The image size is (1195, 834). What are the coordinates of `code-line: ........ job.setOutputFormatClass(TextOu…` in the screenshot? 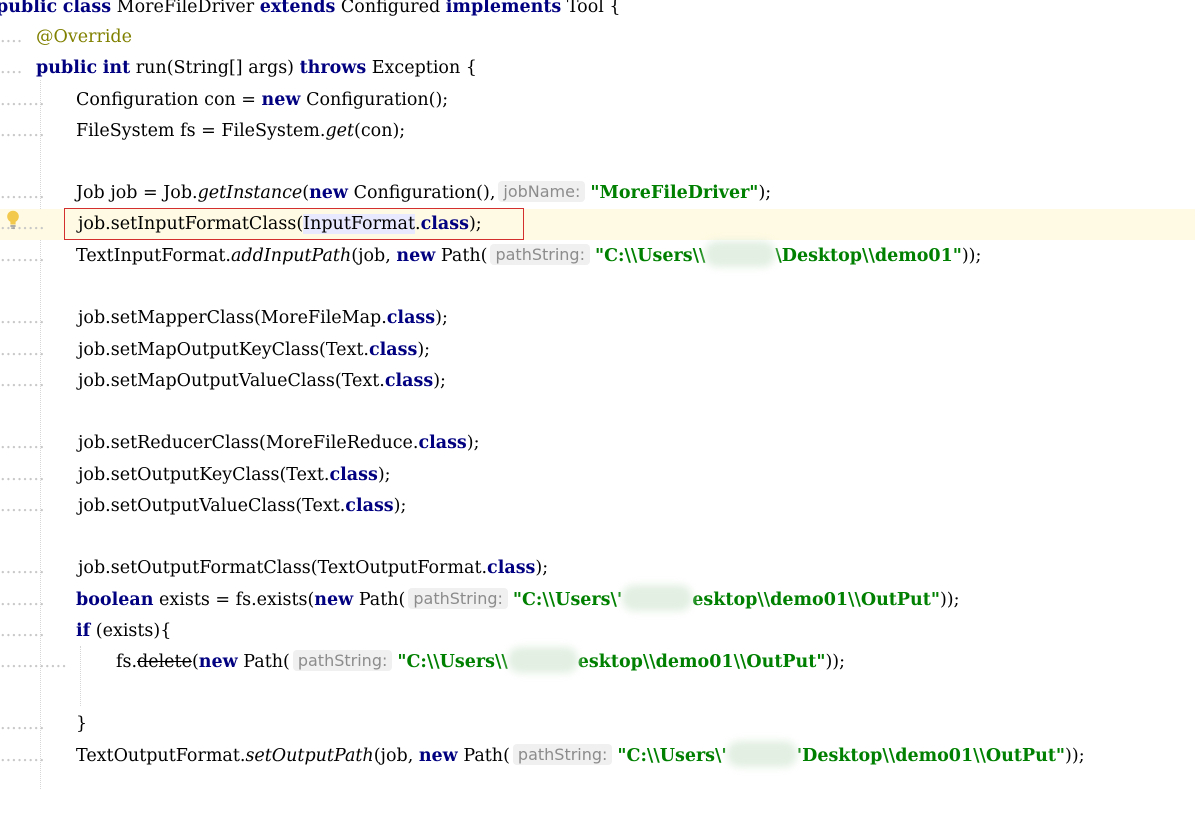 It's located at (597, 568).